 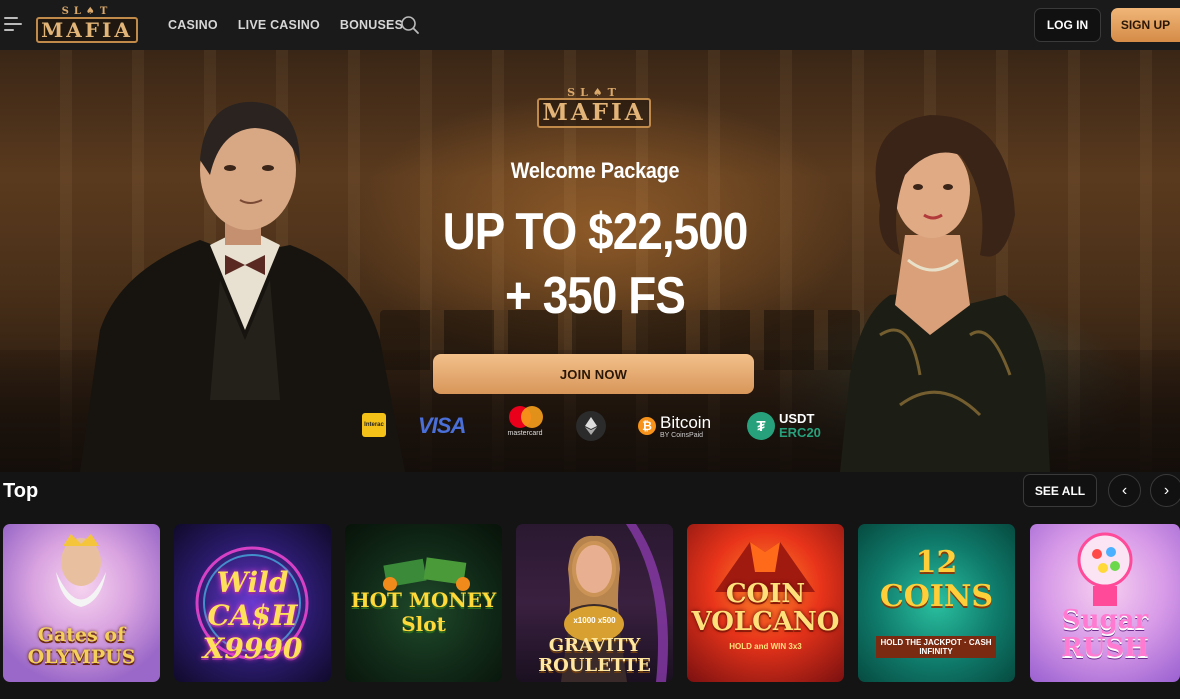 What do you see at coordinates (13, 24) in the screenshot?
I see `hamburger-menu-icon` at bounding box center [13, 24].